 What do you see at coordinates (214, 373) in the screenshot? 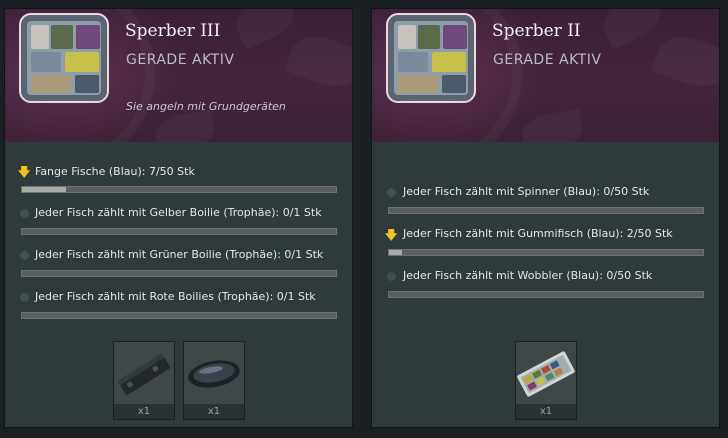
I see `oval-tray-icon` at bounding box center [214, 373].